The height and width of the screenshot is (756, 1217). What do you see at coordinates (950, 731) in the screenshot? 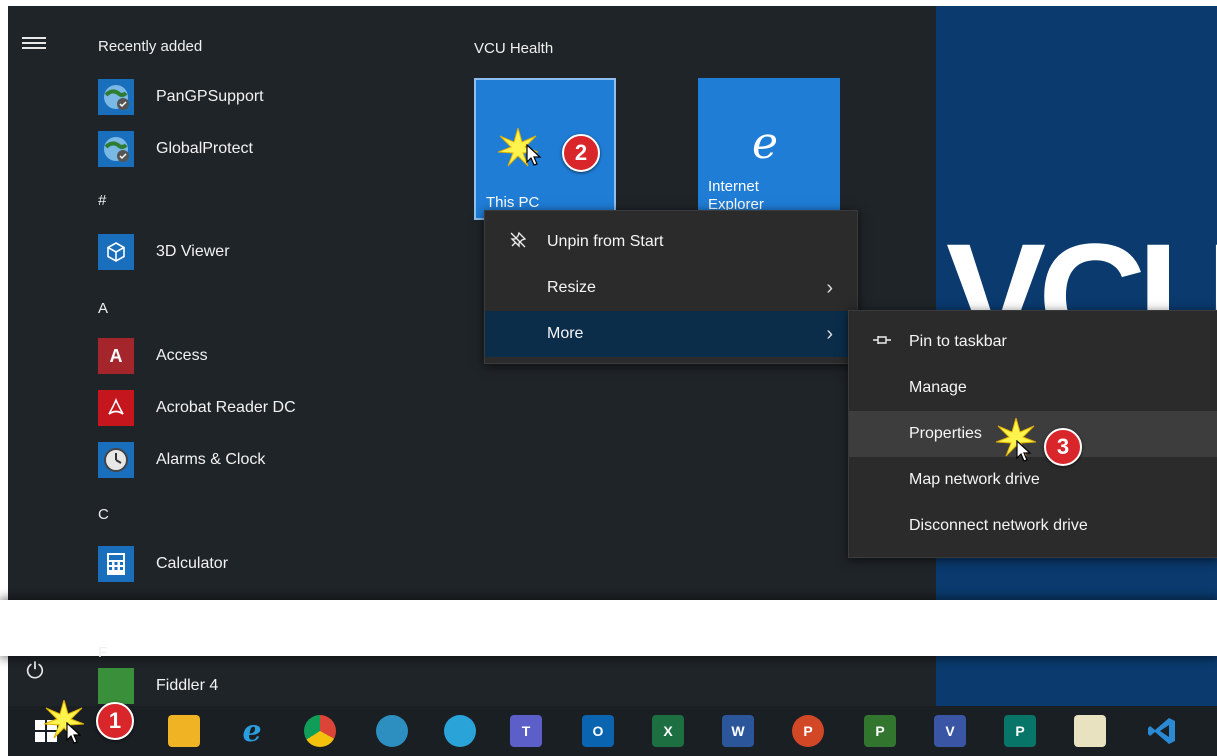
I see `visio-icon: V` at bounding box center [950, 731].